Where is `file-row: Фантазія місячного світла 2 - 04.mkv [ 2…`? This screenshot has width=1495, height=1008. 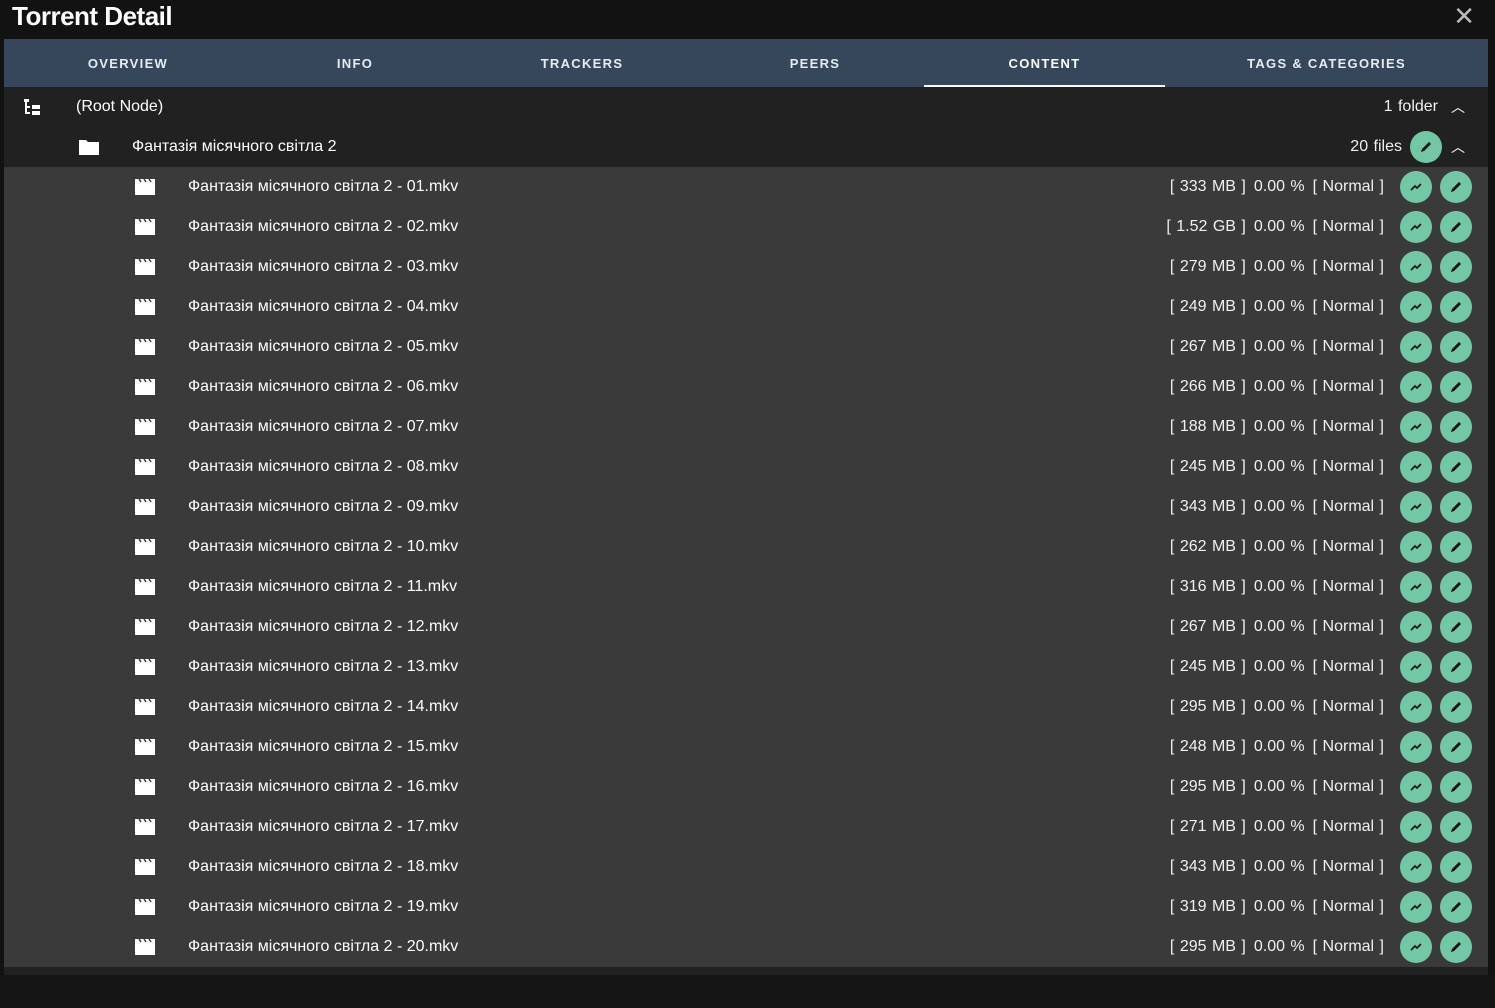
file-row: Фантазія місячного світла 2 - 04.mkv [ 2… is located at coordinates (746, 307).